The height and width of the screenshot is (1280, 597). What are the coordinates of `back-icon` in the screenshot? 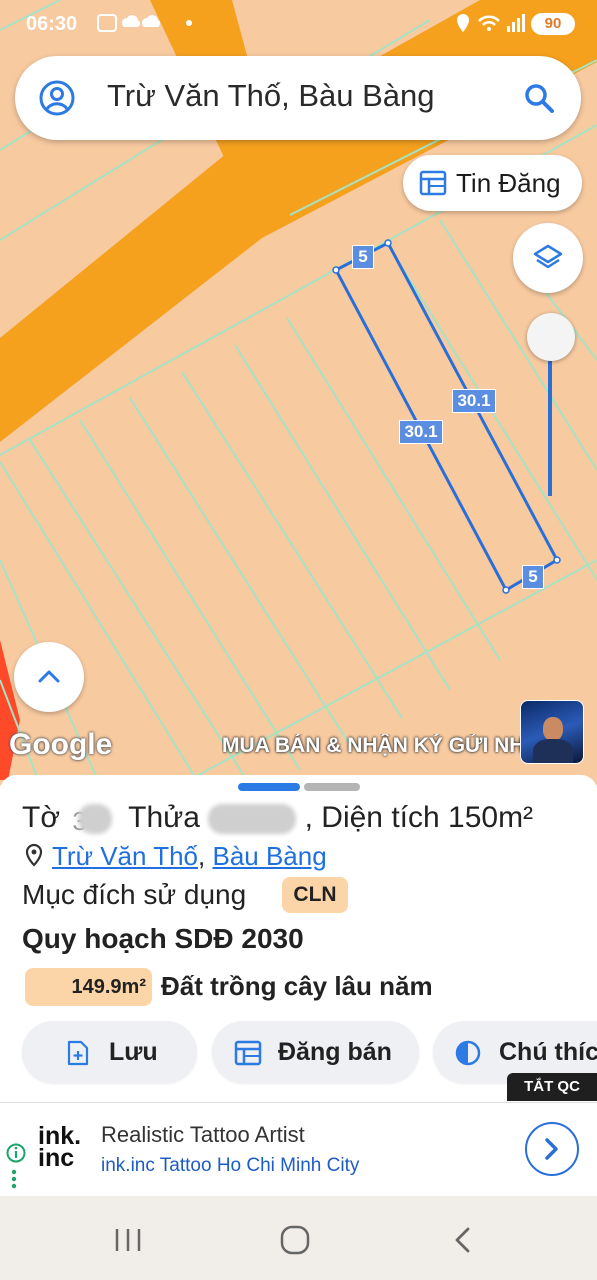 It's located at (462, 1240).